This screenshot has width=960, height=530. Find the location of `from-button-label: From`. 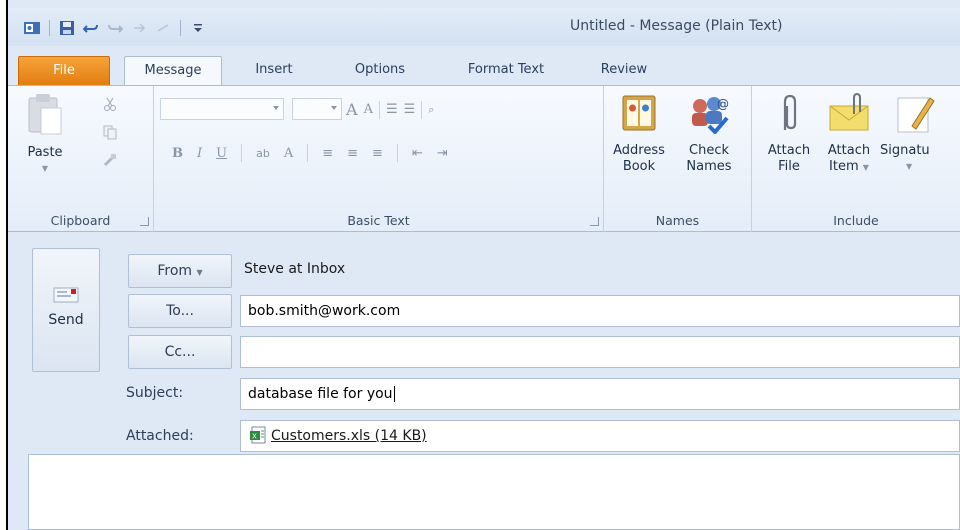

from-button-label: From is located at coordinates (175, 271).